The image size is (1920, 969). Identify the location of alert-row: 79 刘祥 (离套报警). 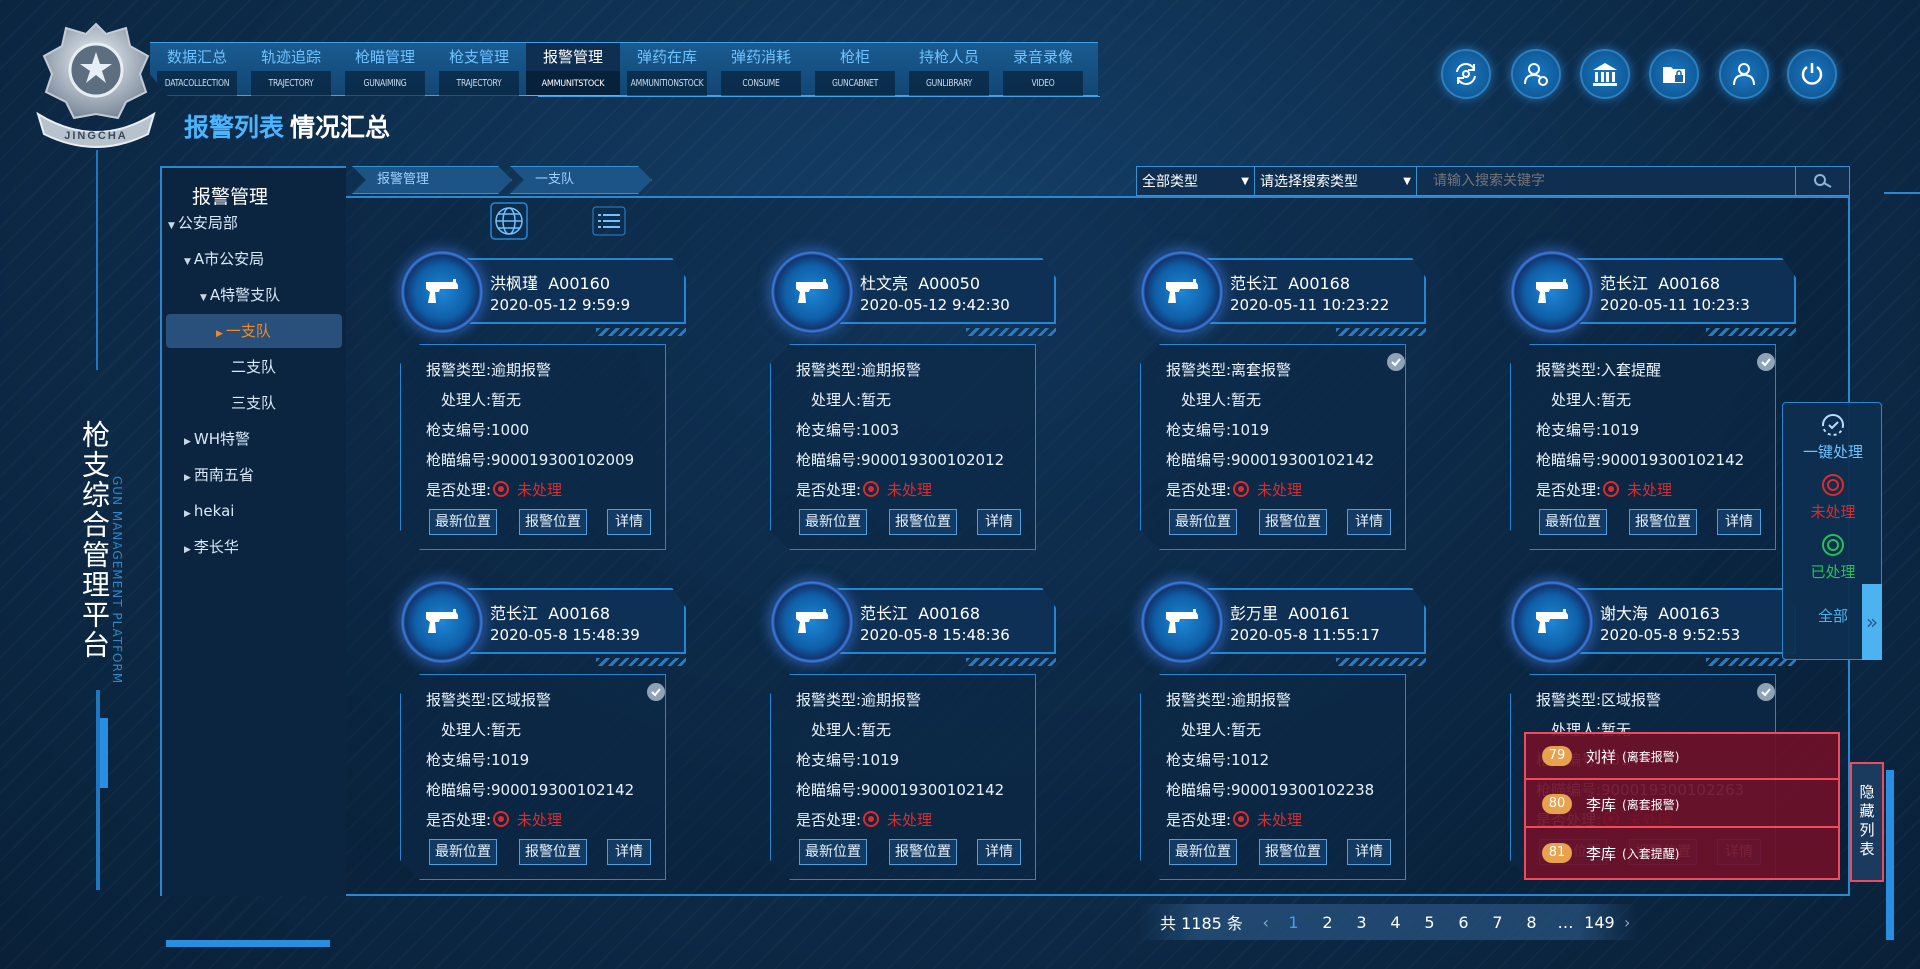
(1682, 757).